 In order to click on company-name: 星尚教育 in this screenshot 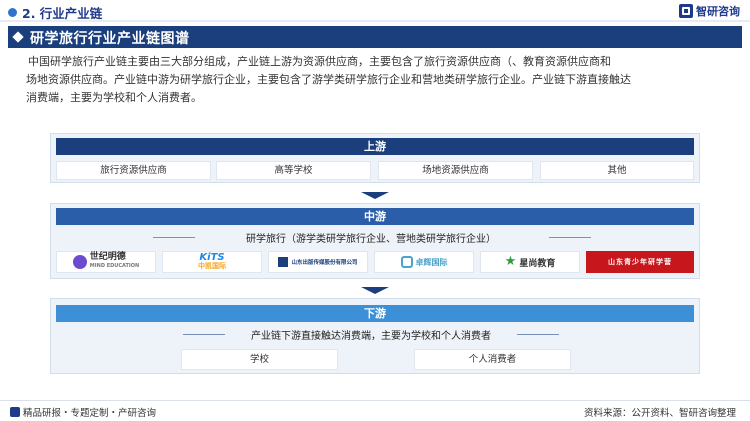, I will do `click(537, 263)`.